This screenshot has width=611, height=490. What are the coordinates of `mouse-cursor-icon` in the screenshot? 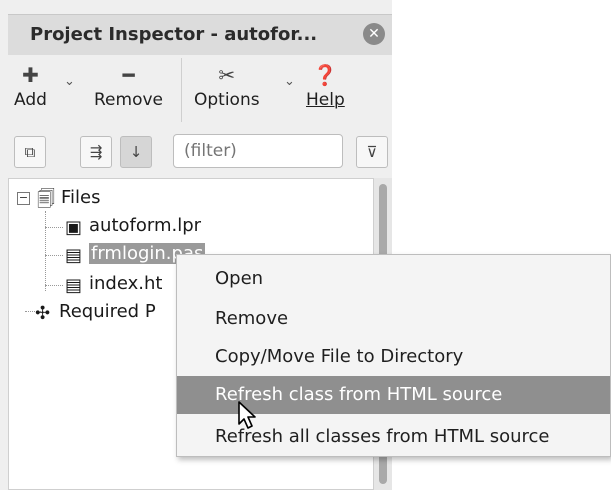 It's located at (247, 415).